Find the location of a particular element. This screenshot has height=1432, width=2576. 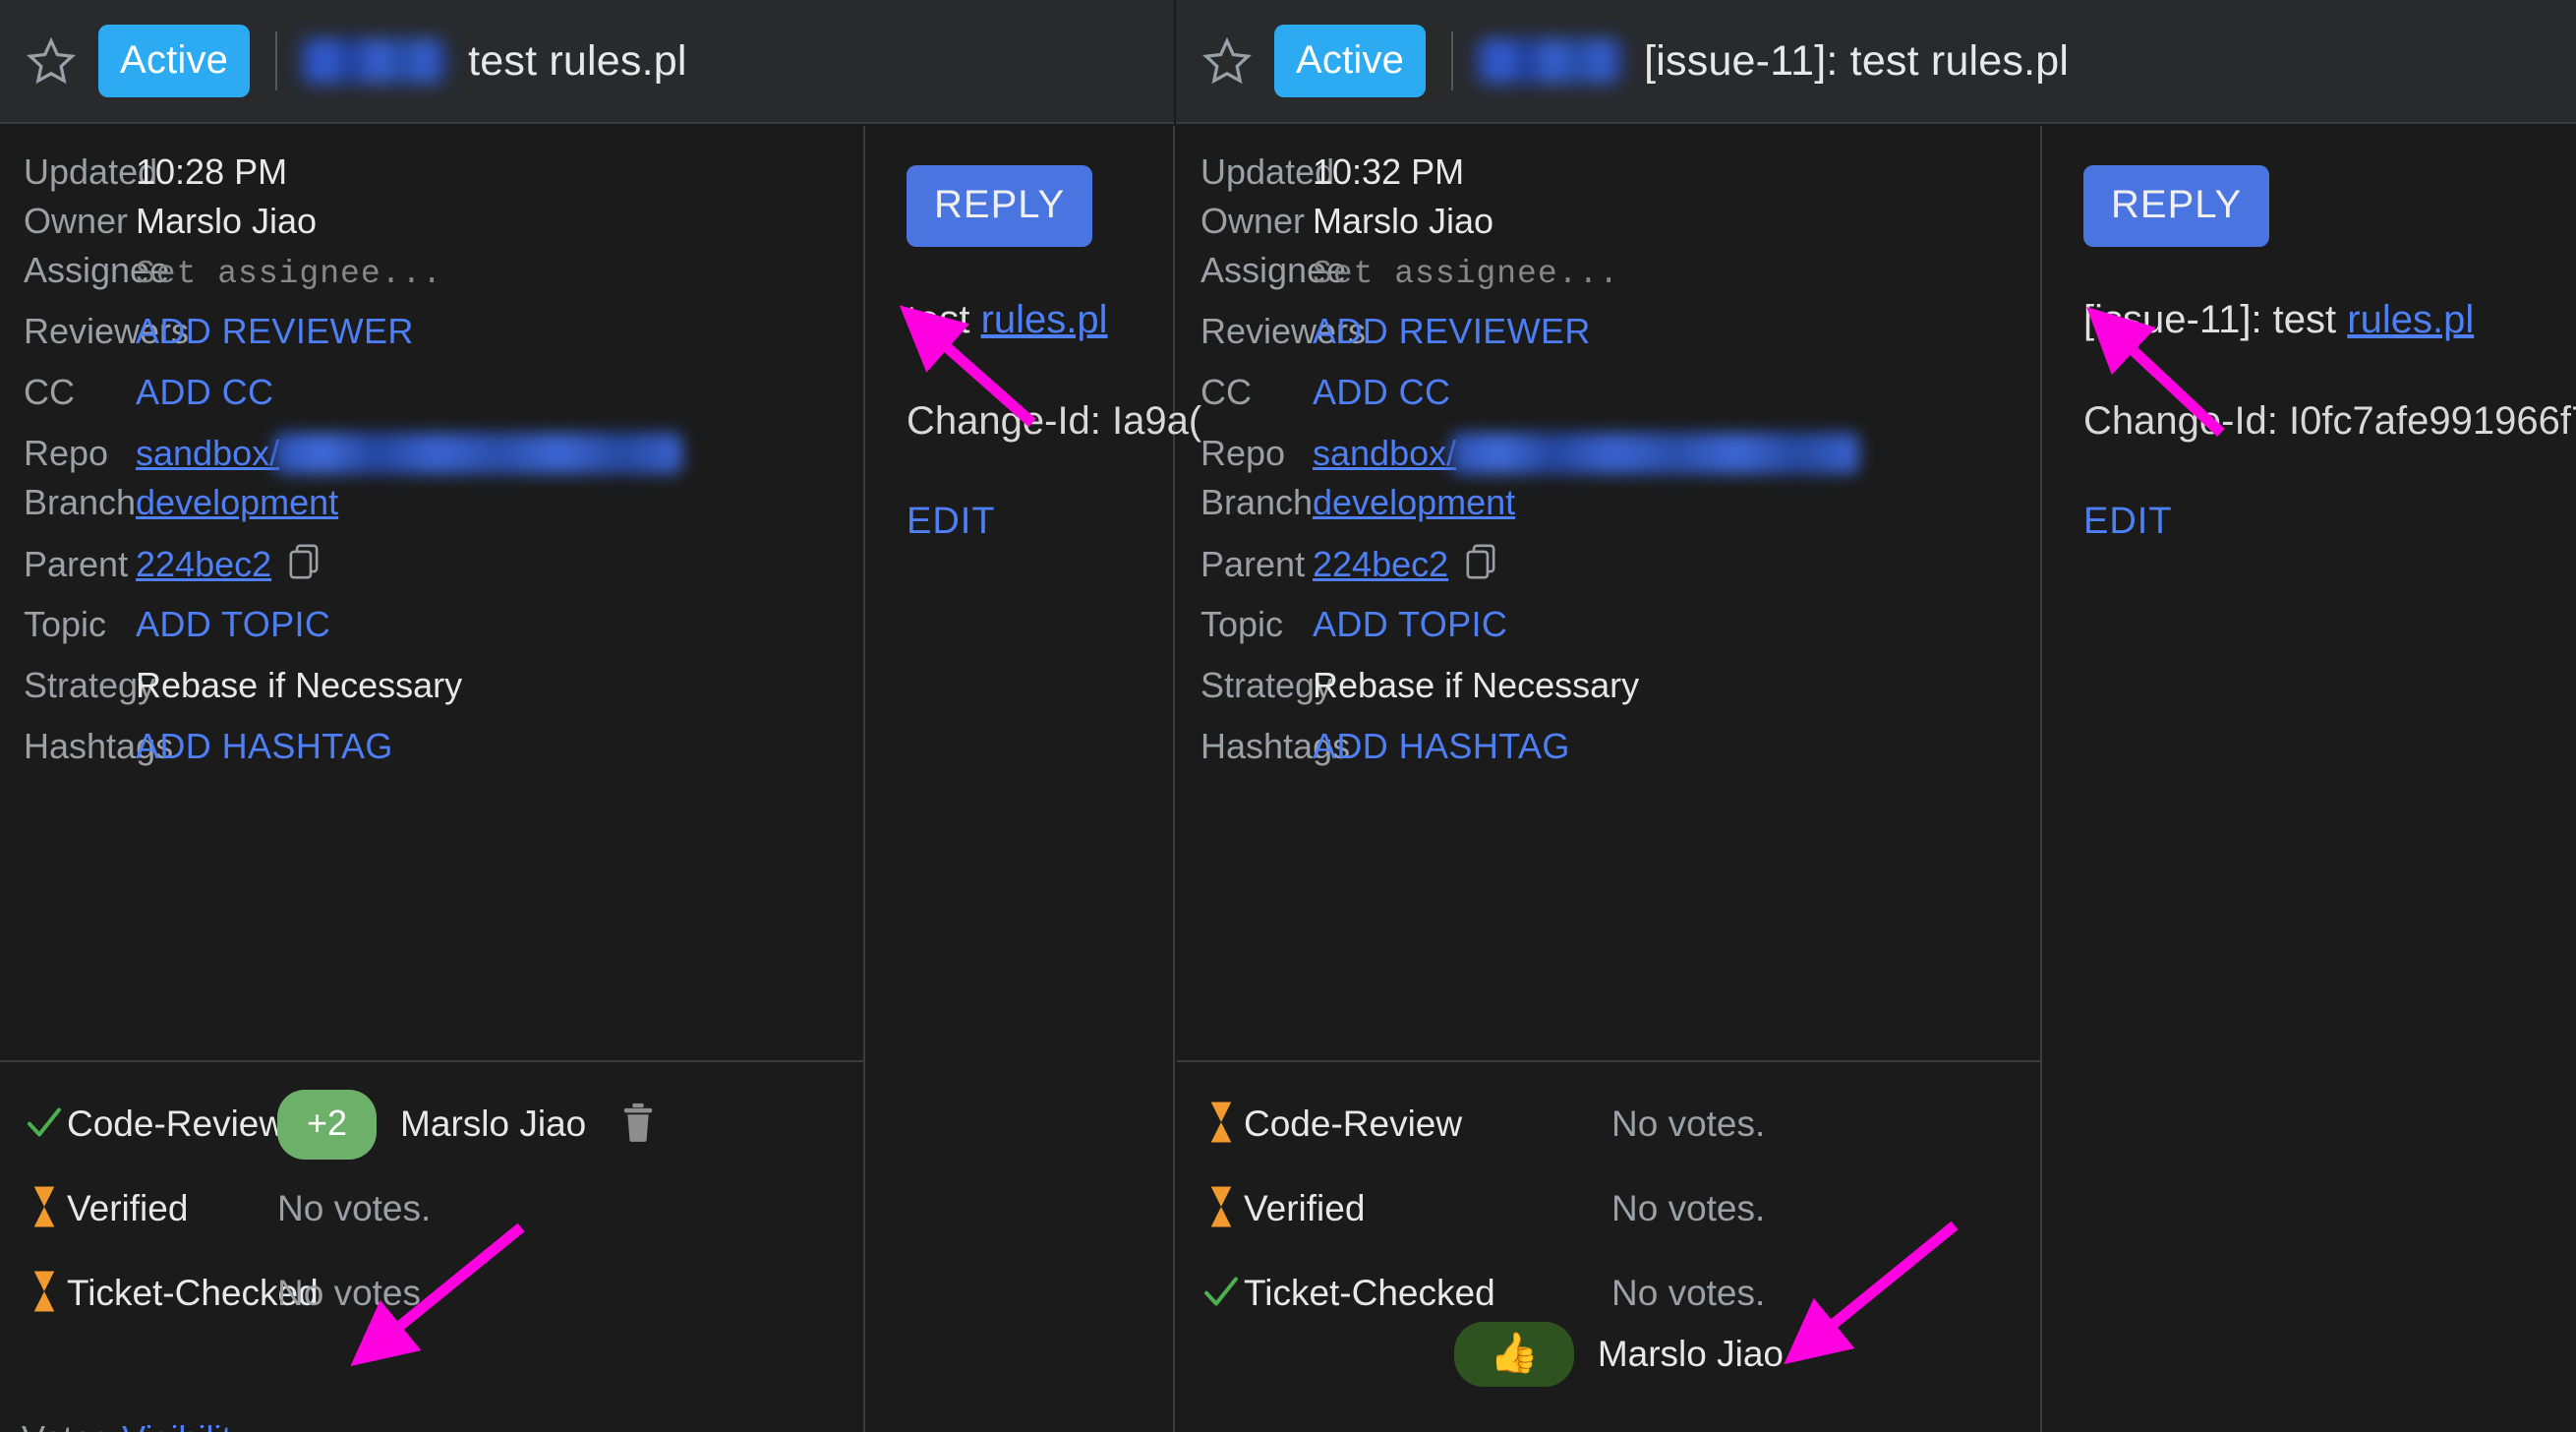

vote-row-code-review: Code-Review +2 Marslo Jiao is located at coordinates (431, 1124).